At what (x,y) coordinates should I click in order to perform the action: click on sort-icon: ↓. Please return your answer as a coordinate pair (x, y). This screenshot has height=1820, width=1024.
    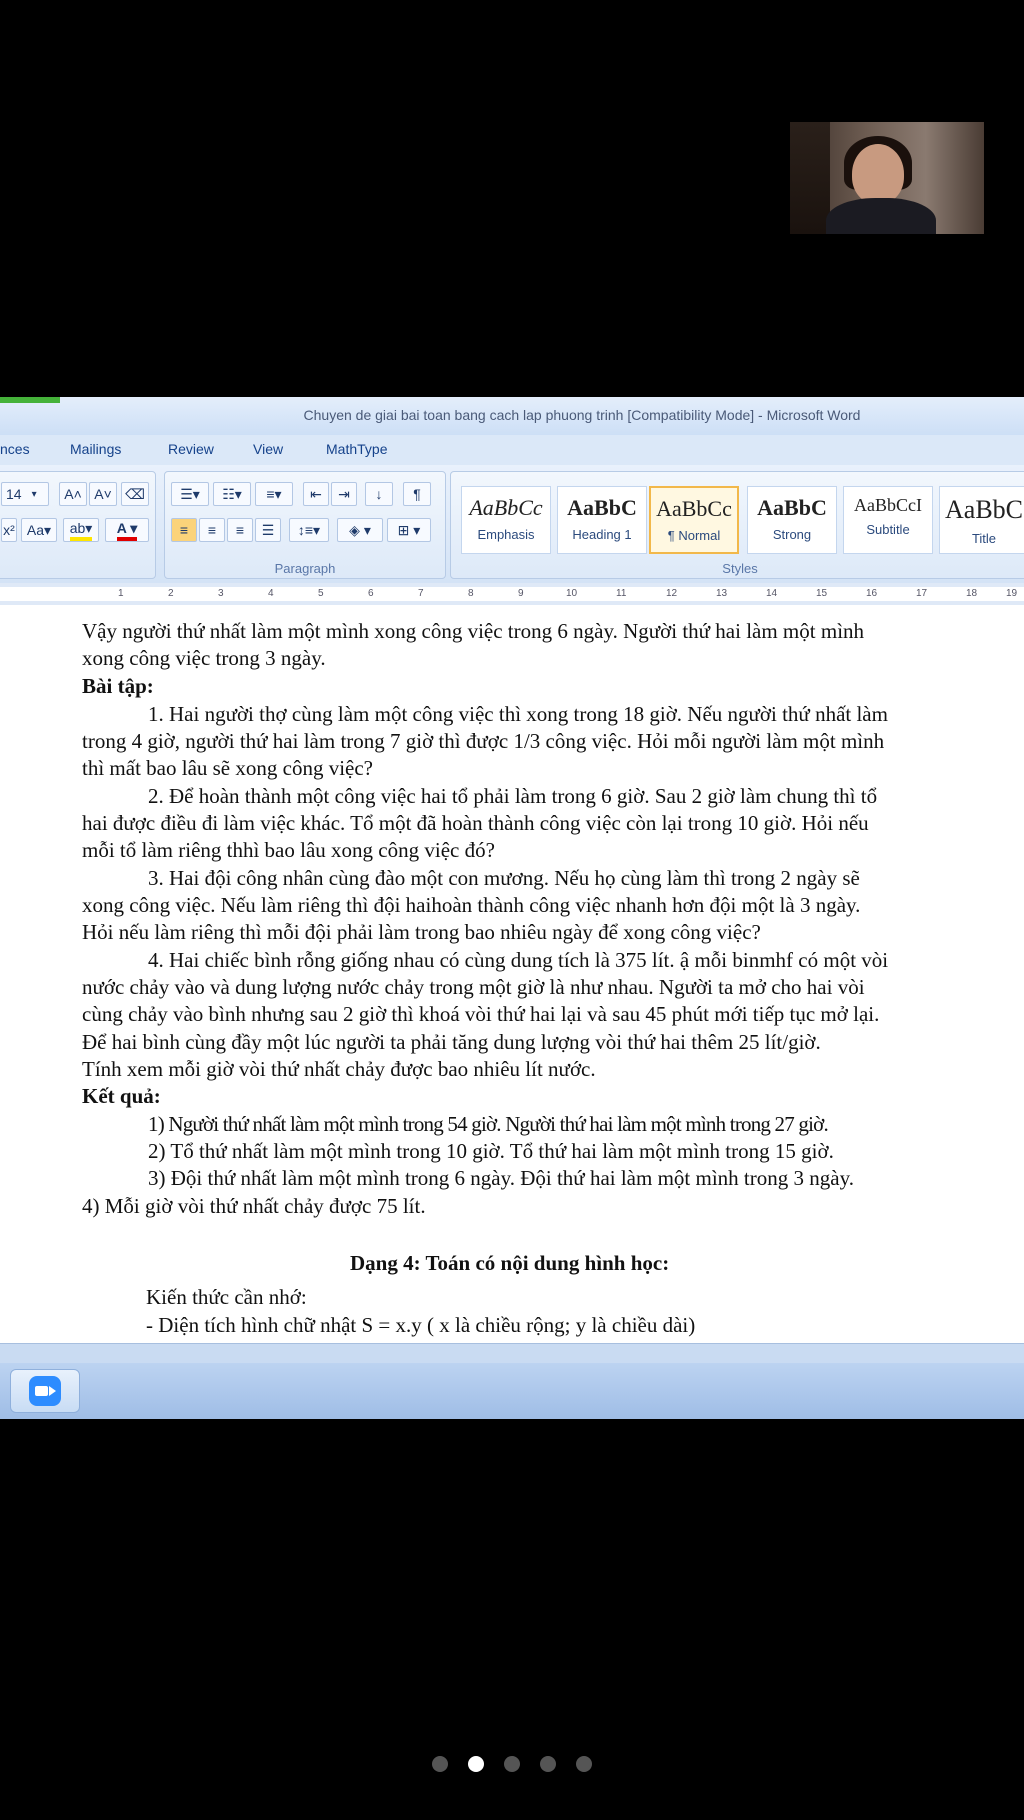
    Looking at the image, I should click on (379, 494).